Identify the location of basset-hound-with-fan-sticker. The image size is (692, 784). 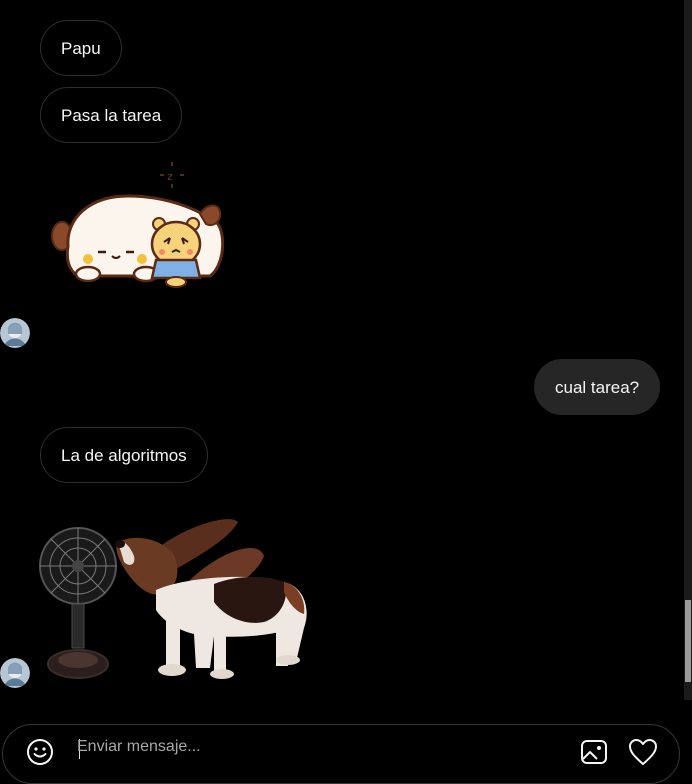
(176, 600).